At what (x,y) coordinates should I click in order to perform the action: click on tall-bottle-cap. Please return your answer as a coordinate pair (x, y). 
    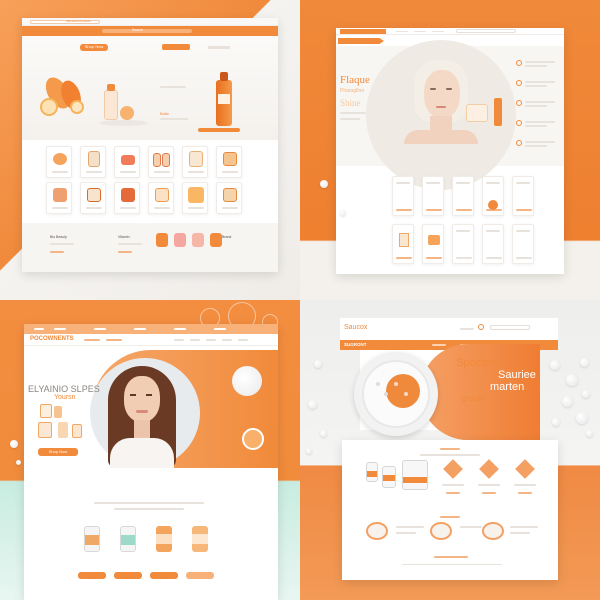
    Looking at the image, I should click on (224, 76).